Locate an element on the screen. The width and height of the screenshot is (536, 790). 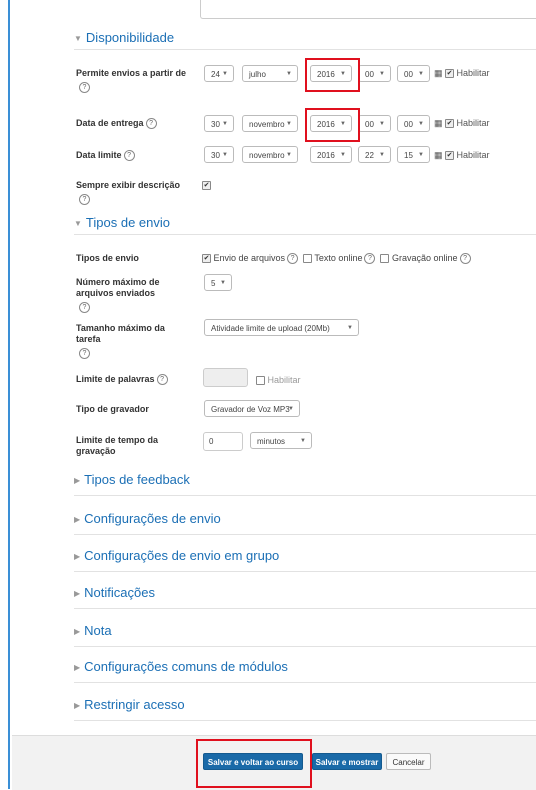
section-configuracoes-comuns: ▶ Configurações comuns de módulos is located at coordinates (305, 671).